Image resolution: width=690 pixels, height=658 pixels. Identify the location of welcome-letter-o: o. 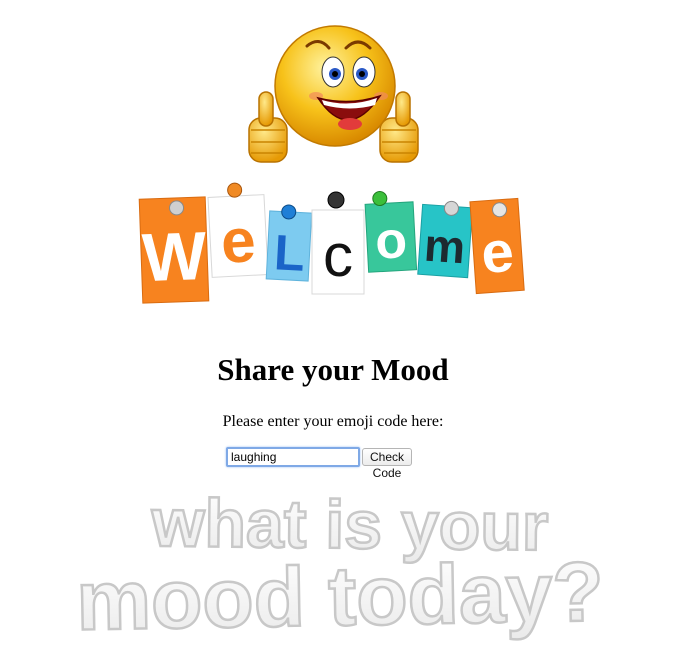
(391, 241).